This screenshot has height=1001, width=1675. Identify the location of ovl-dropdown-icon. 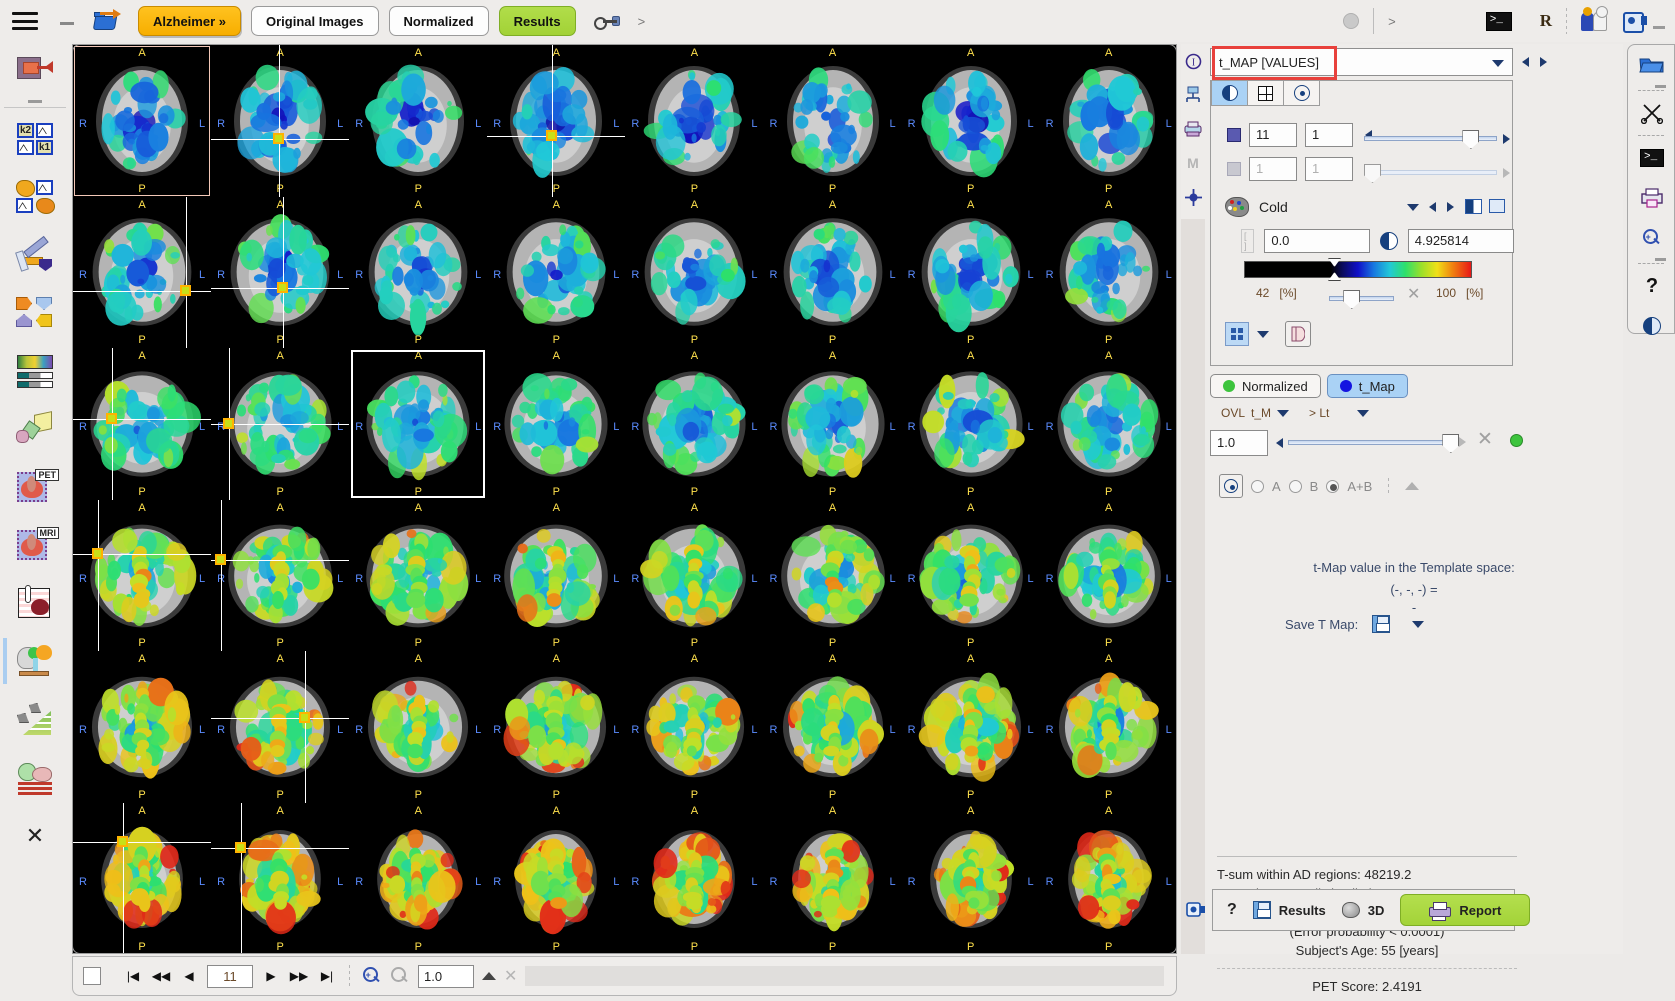
(1283, 413).